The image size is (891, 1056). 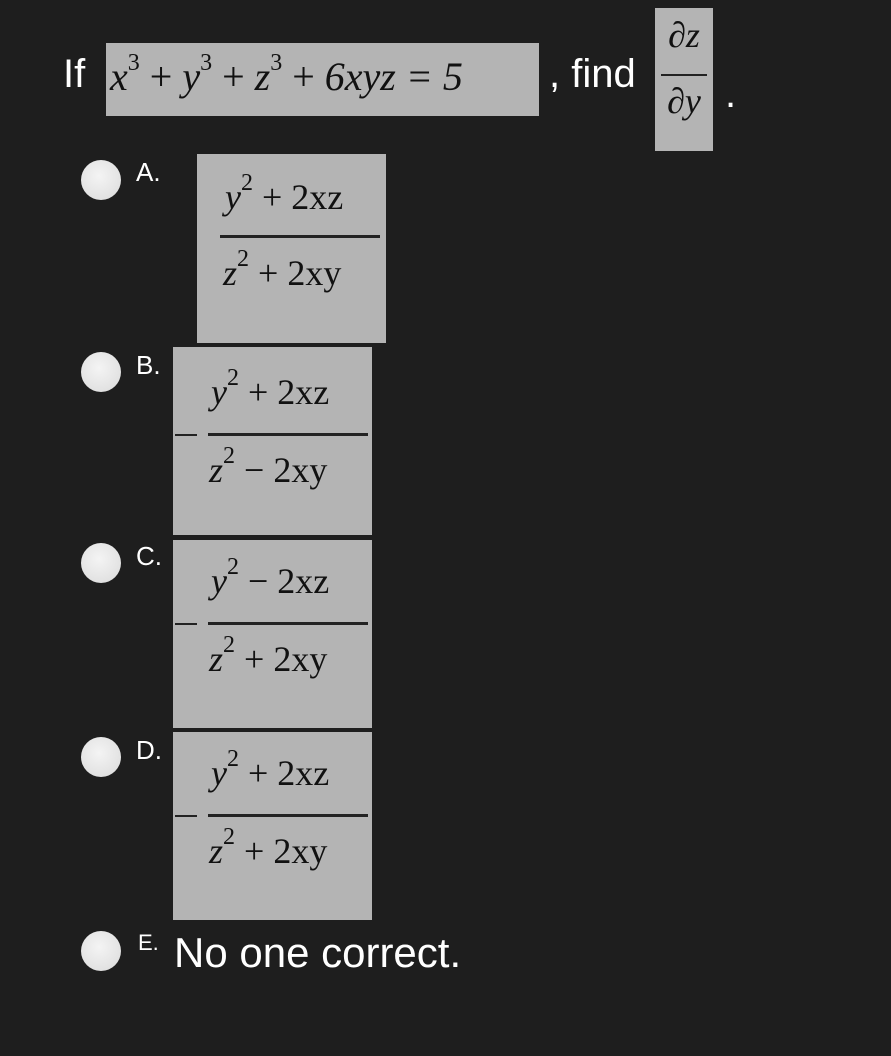 What do you see at coordinates (191, 76) in the screenshot?
I see `eq-y: y` at bounding box center [191, 76].